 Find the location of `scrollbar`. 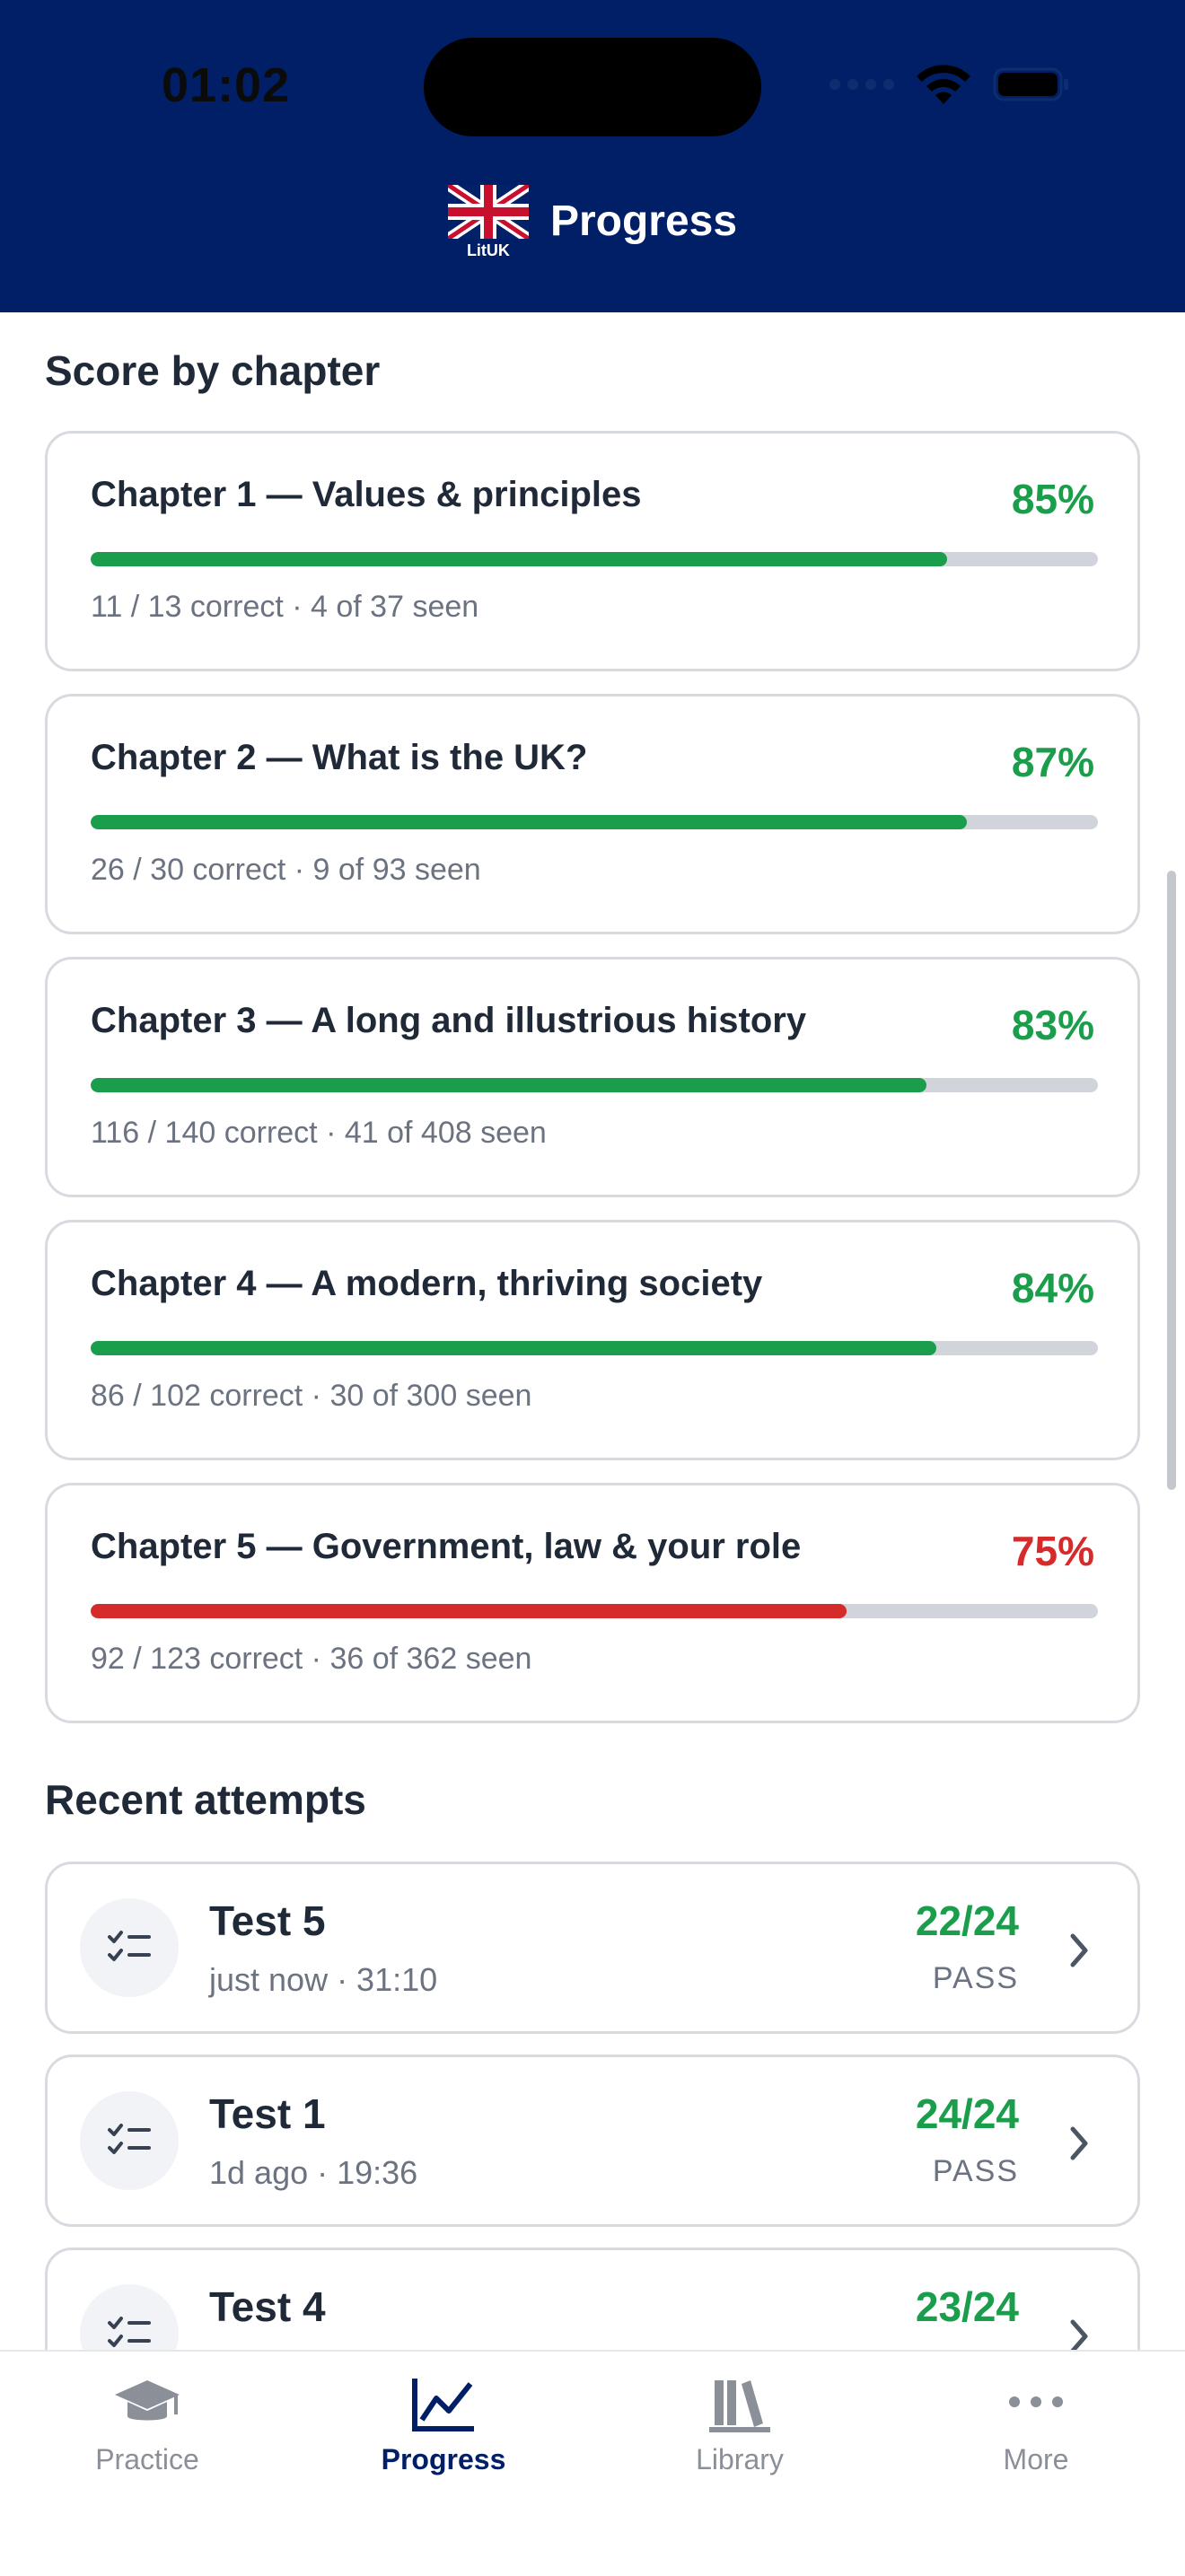

scrollbar is located at coordinates (1171, 1180).